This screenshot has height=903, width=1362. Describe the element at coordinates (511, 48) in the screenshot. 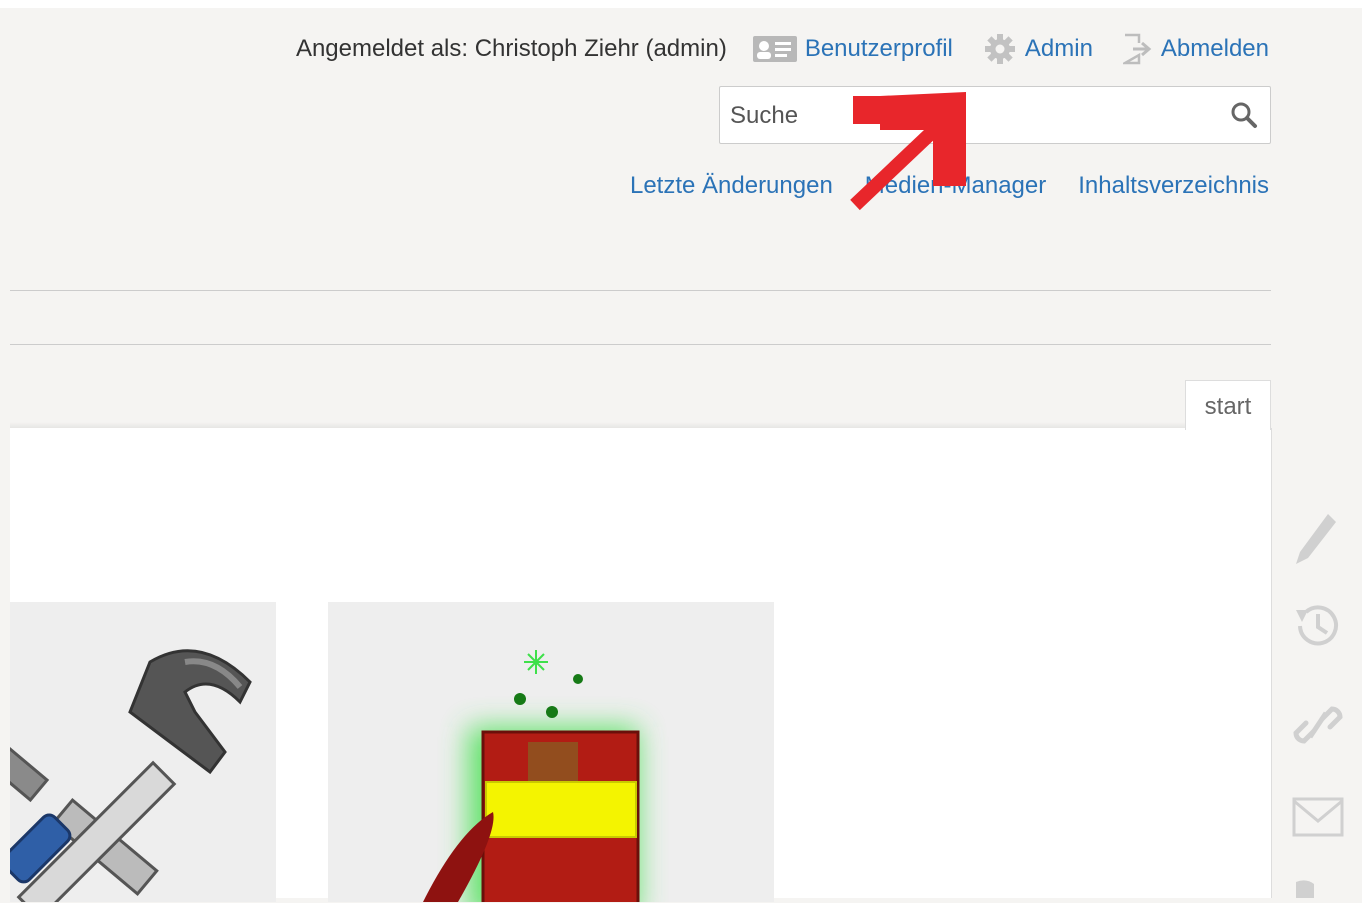

I see `logged-in-text: Angemeldet als: Christoph Ziehr (admin)` at that location.